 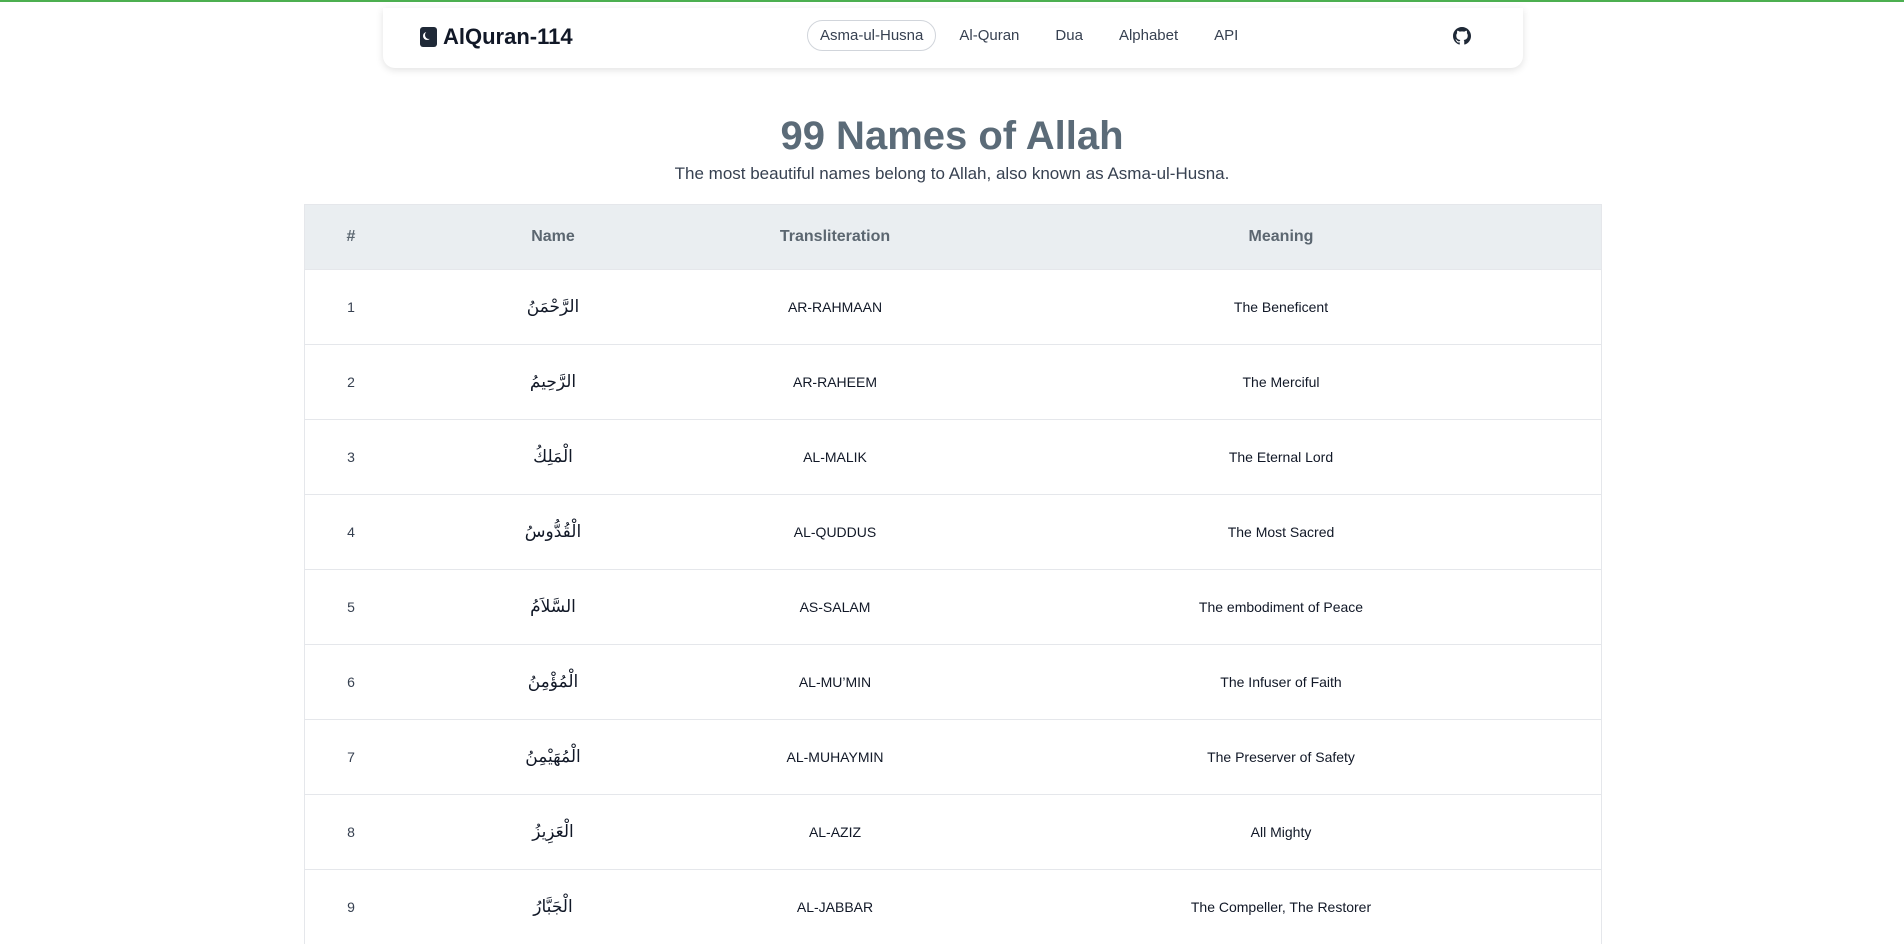 I want to click on transliteration: AL-MALIK, so click(x=835, y=456).